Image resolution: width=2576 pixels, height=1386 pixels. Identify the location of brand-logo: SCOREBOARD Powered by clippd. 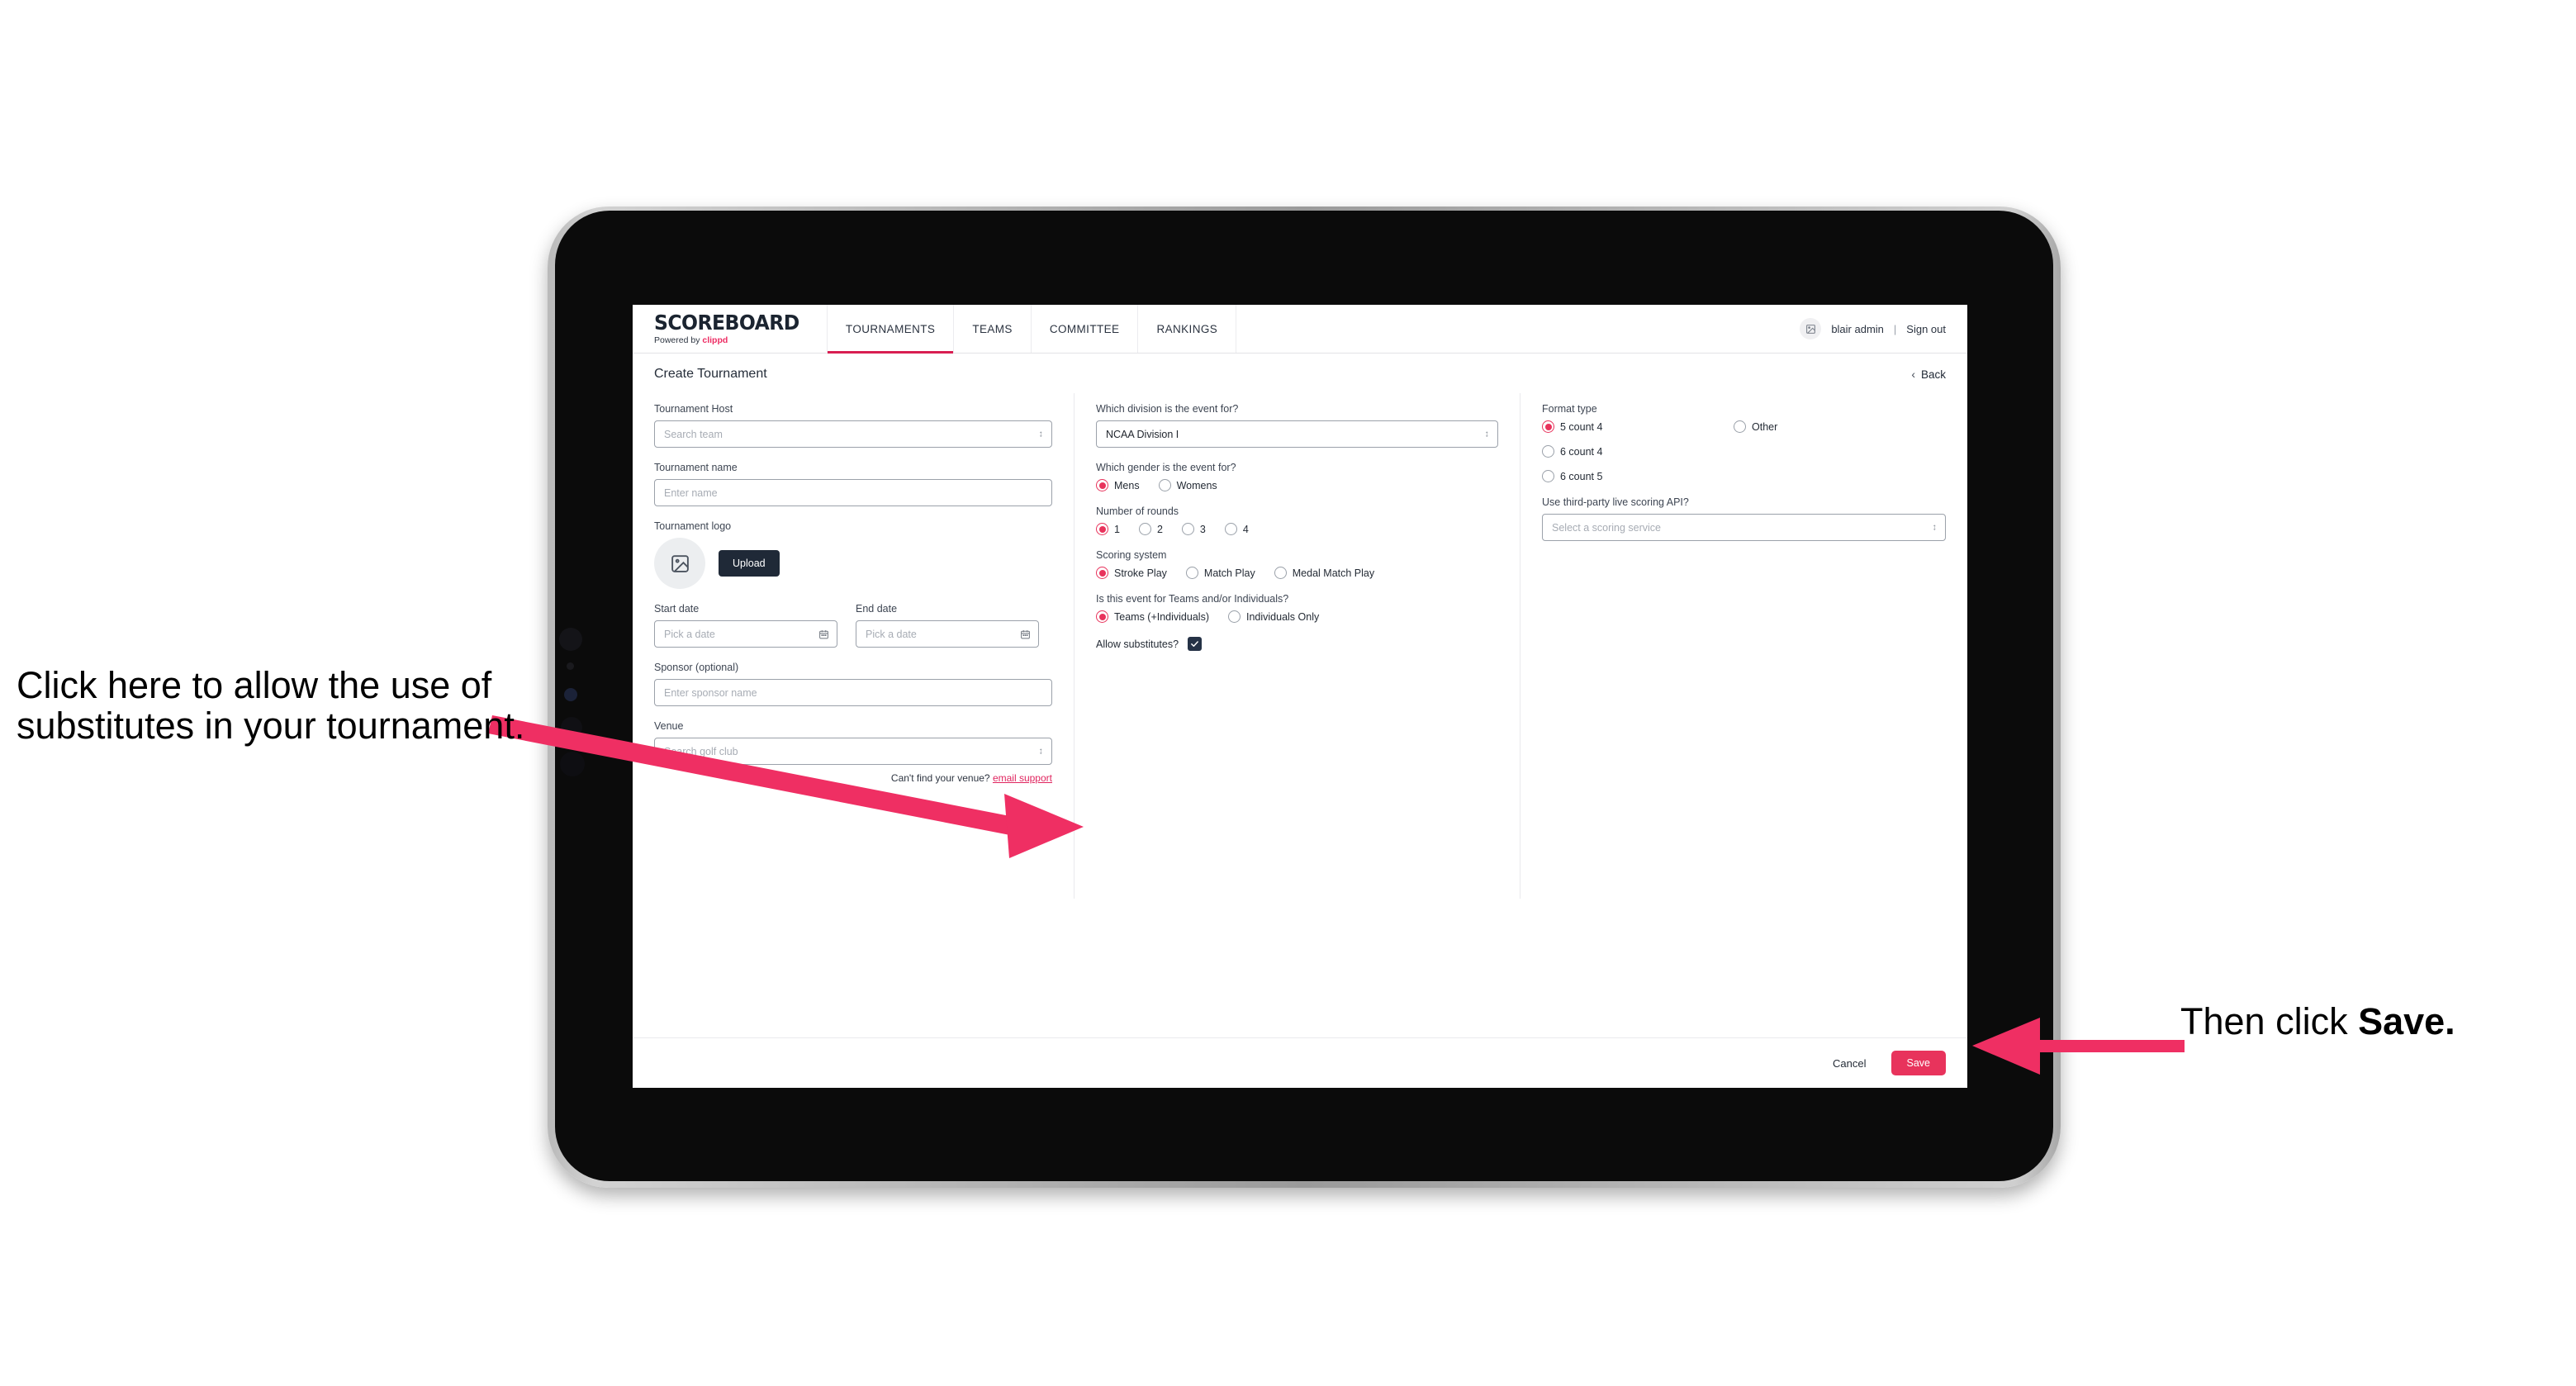
(730, 329).